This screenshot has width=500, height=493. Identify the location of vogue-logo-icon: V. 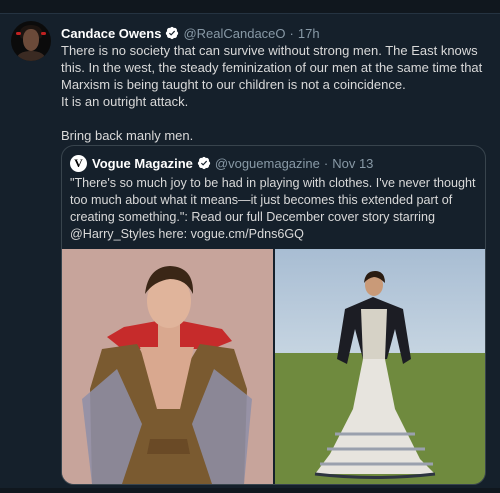
(78, 163).